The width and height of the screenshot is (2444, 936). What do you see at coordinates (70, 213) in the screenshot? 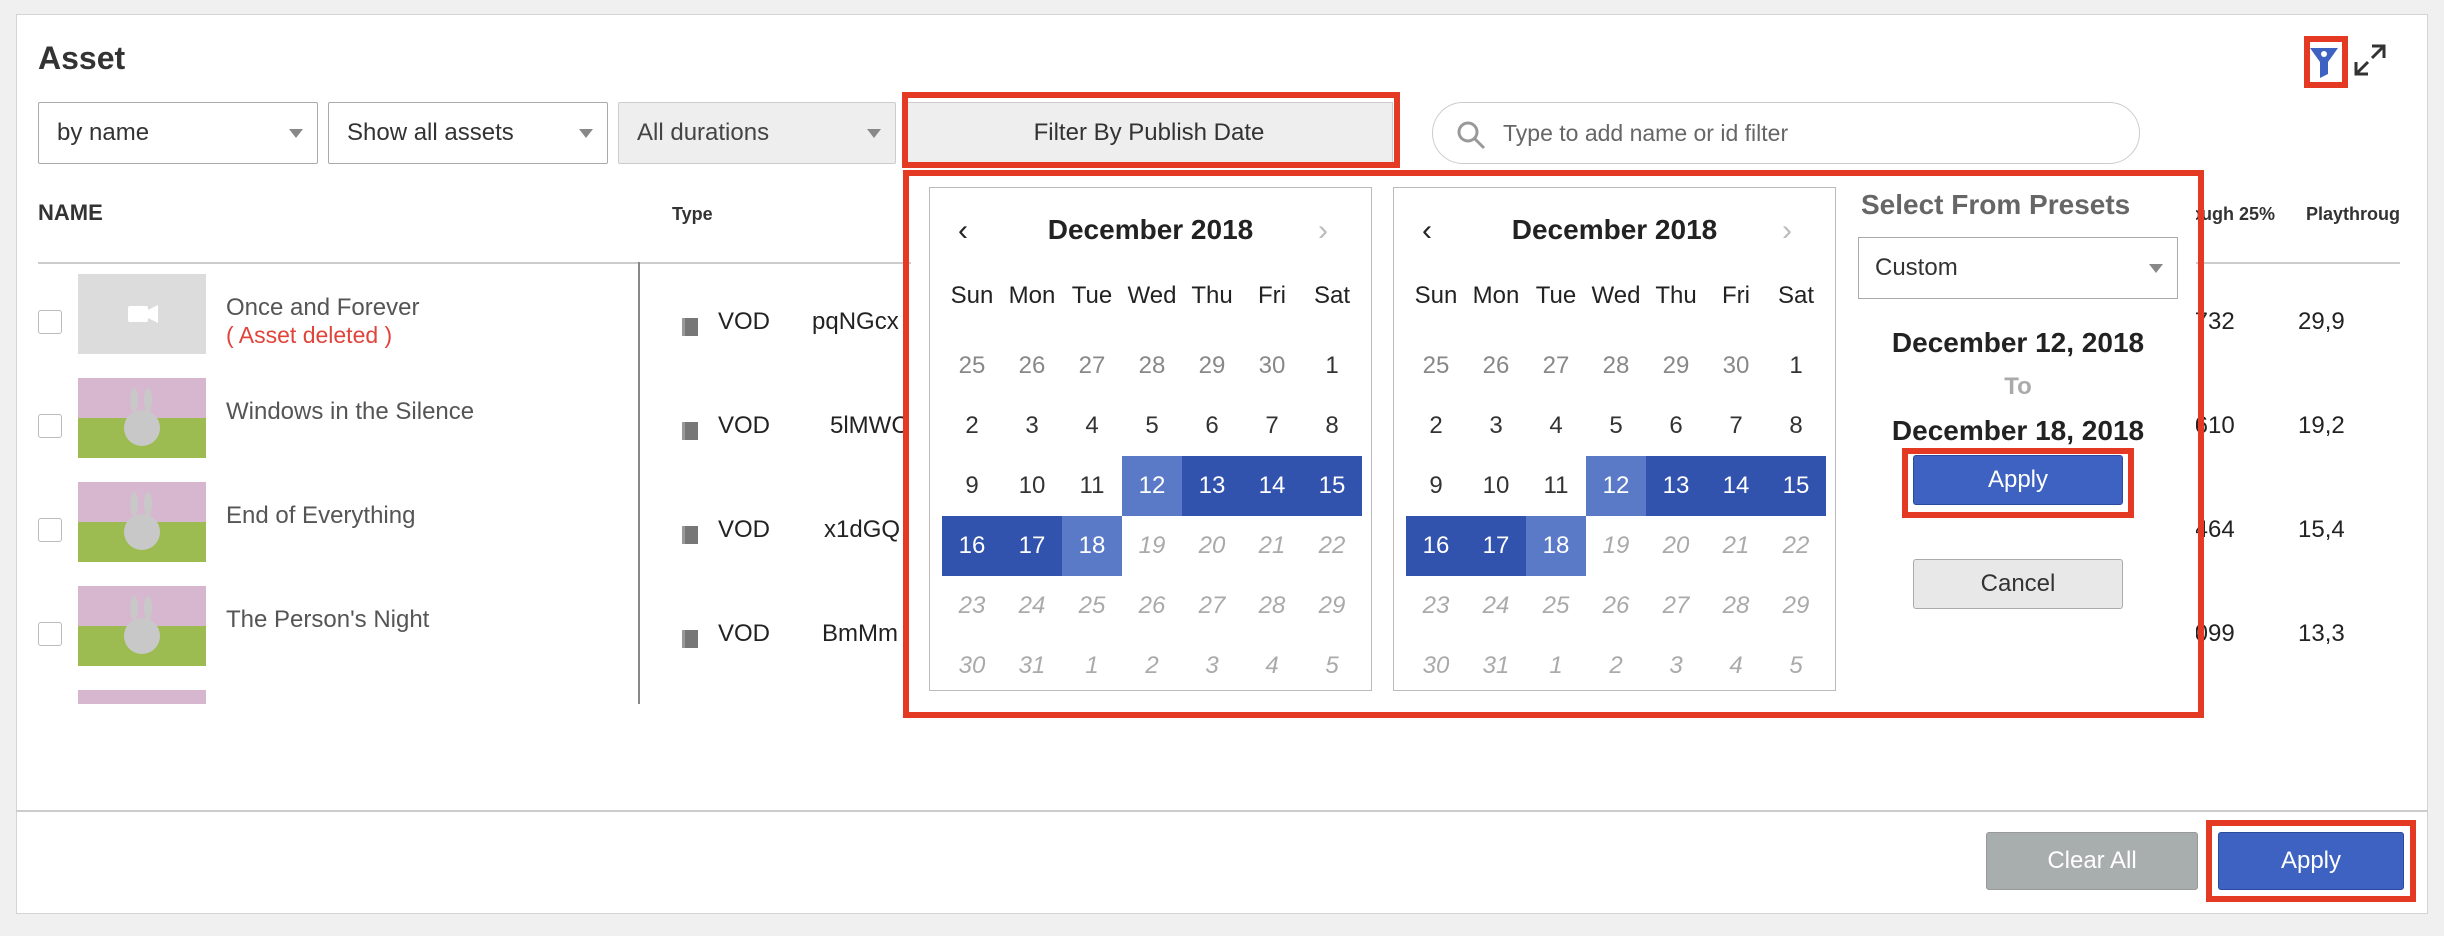
I see `column-name: NAME` at bounding box center [70, 213].